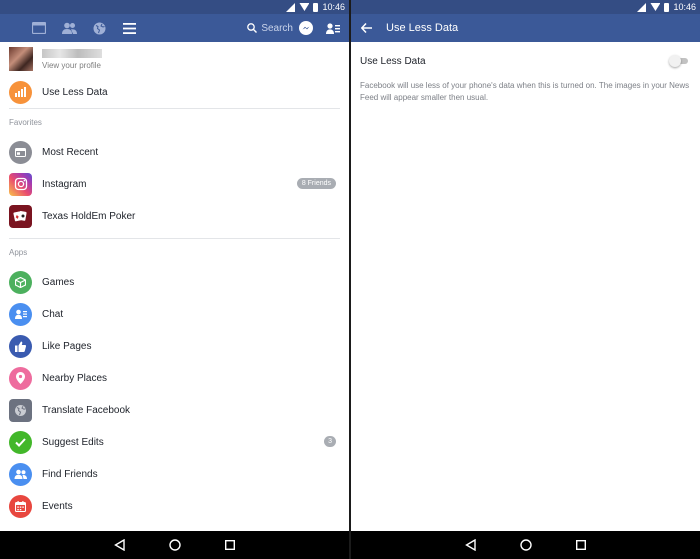 The width and height of the screenshot is (700, 559). I want to click on messenger-icon, so click(306, 28).